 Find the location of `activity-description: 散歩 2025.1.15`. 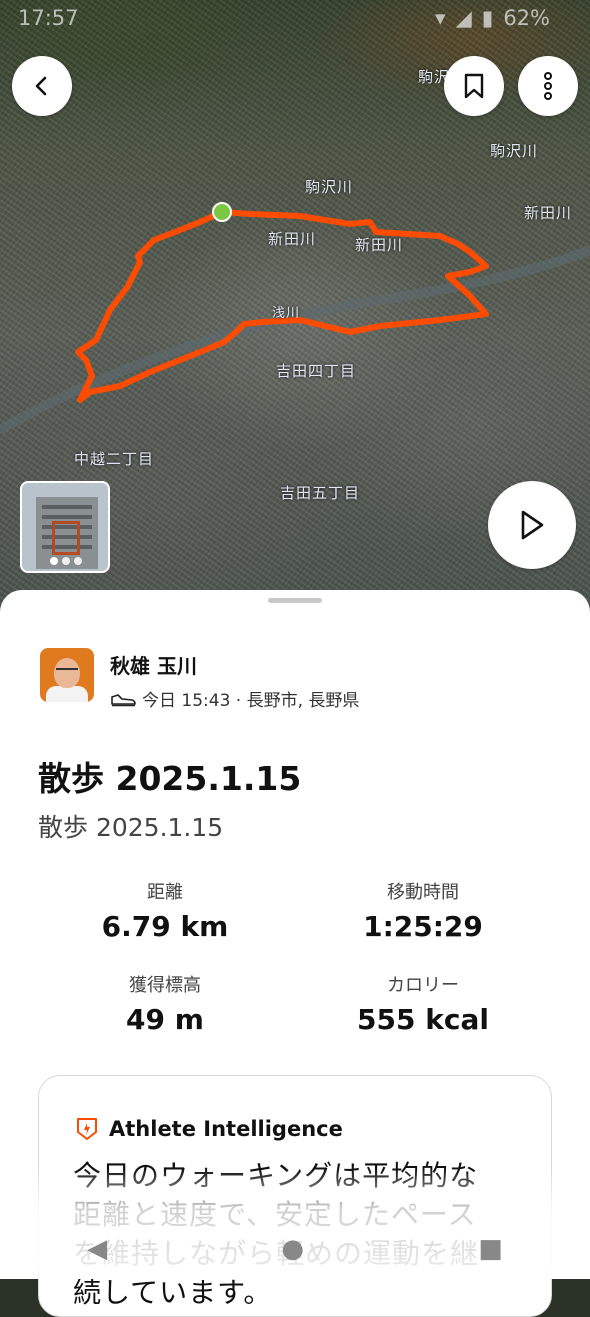

activity-description: 散歩 2025.1.15 is located at coordinates (131, 827).